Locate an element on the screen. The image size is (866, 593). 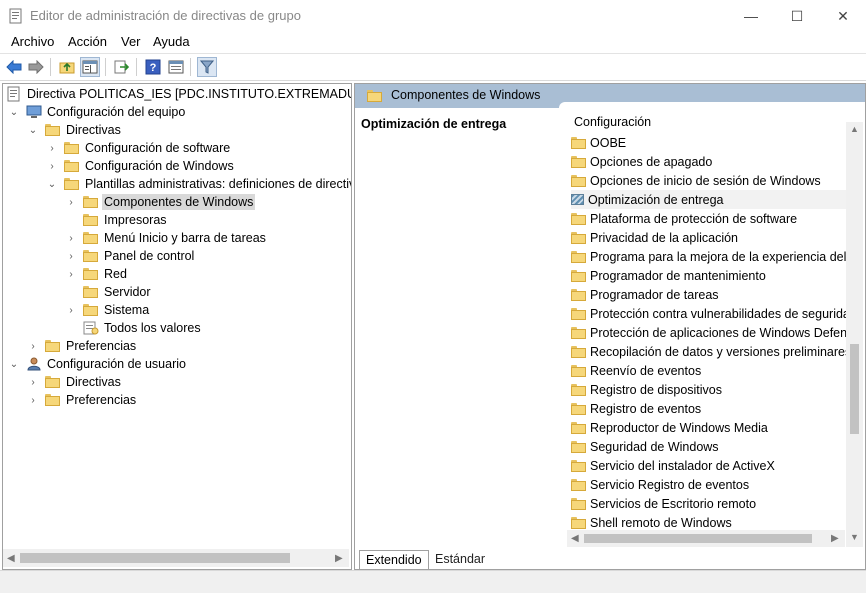
tree-item-label: Directivas is located at coordinates (93, 130).